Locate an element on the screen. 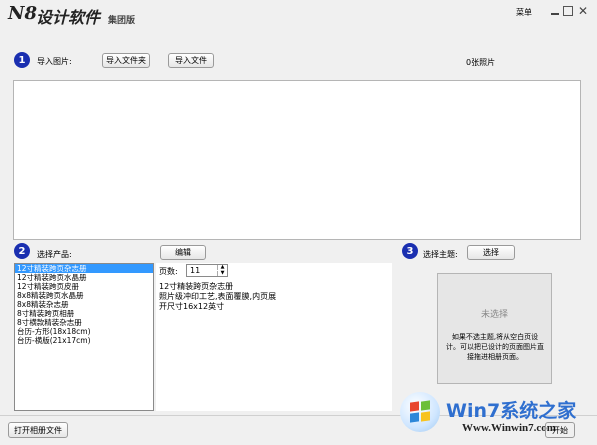  product-list-item: 12寸精装跨页皮册 is located at coordinates (84, 286).